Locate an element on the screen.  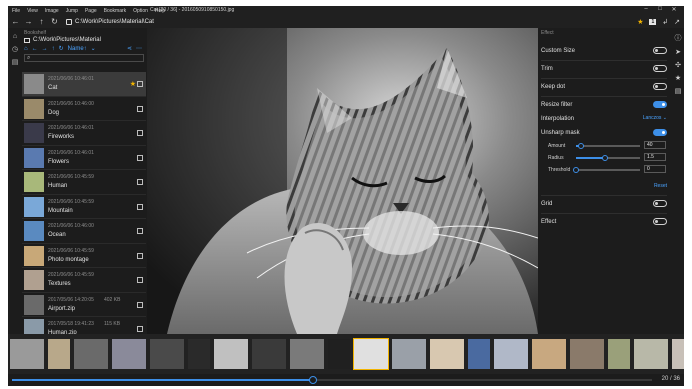
list-item: 2021/06/06 10:45:59 Human is located at coordinates (84, 182).